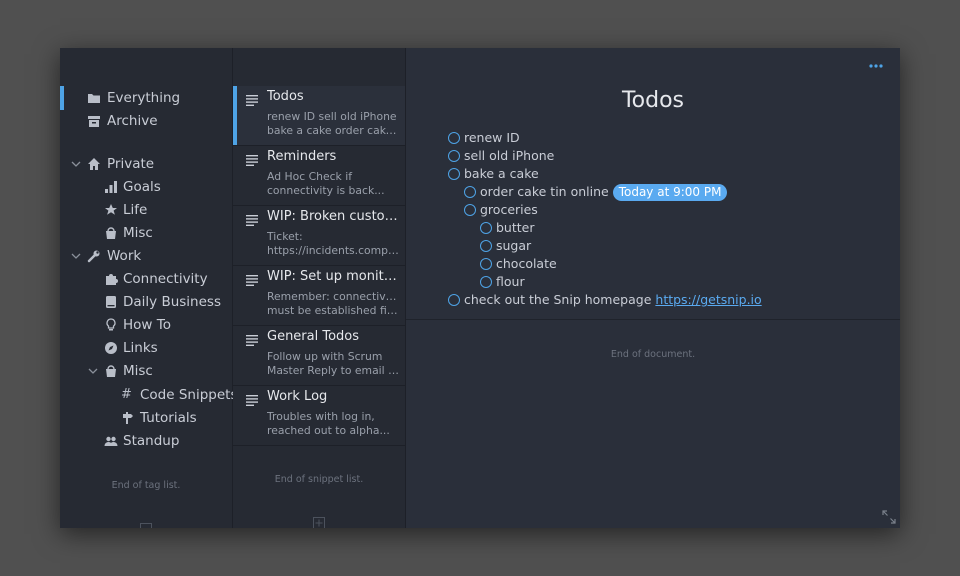  I want to click on todo-text: chocolate, so click(526, 263).